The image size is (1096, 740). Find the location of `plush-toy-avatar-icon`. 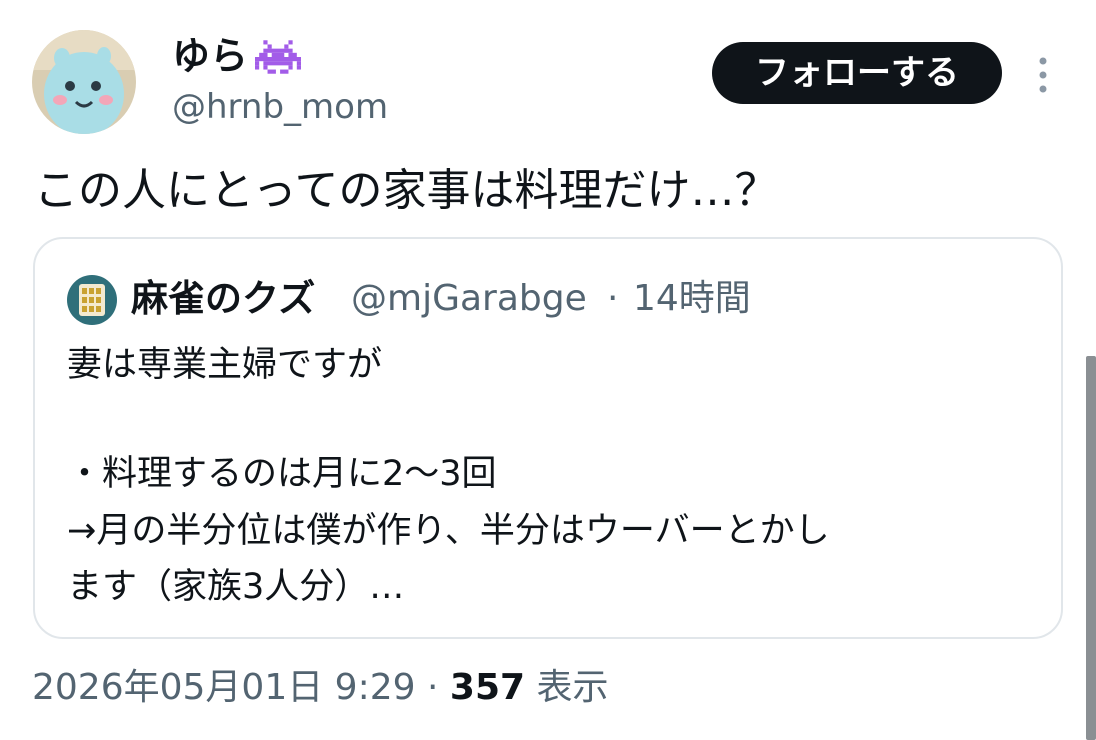

plush-toy-avatar-icon is located at coordinates (84, 82).